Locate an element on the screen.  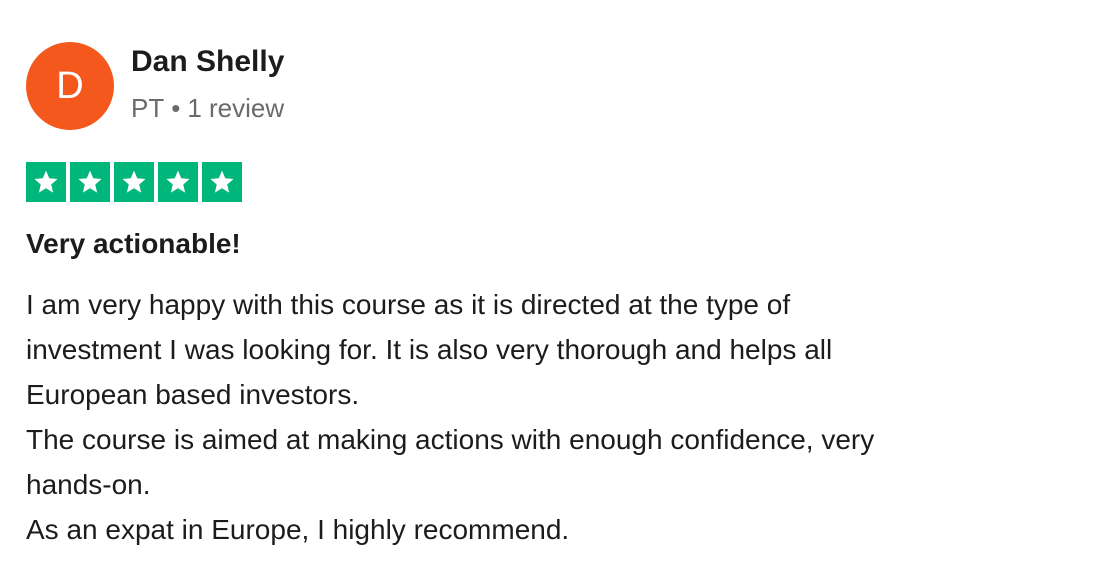
reviewer-name: Dan Shelly is located at coordinates (207, 62).